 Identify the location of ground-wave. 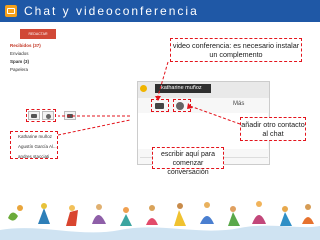
(160, 232).